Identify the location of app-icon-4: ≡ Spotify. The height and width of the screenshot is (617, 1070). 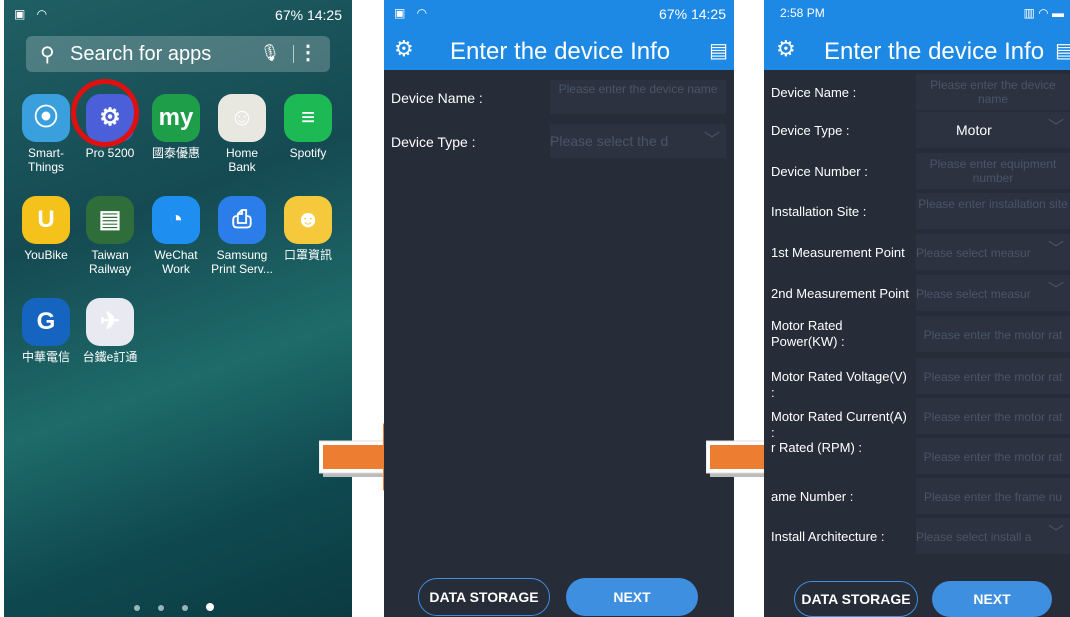
(308, 127).